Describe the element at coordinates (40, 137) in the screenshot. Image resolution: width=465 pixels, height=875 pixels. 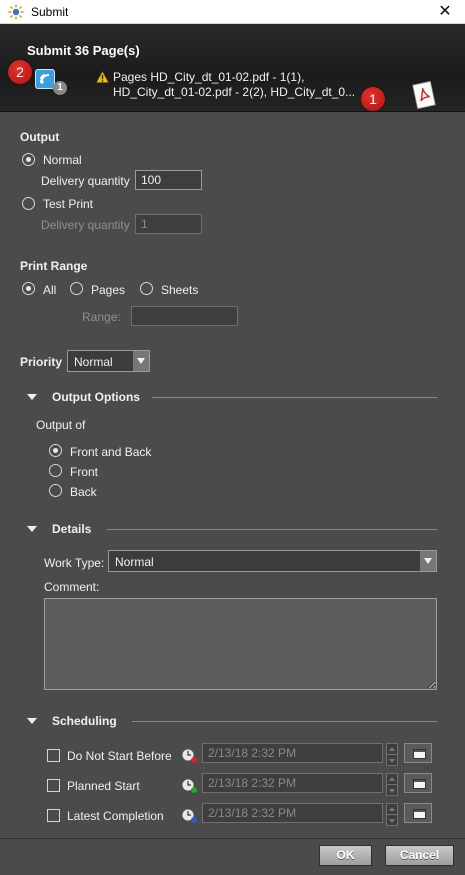
I see `output-section-title: Output` at that location.